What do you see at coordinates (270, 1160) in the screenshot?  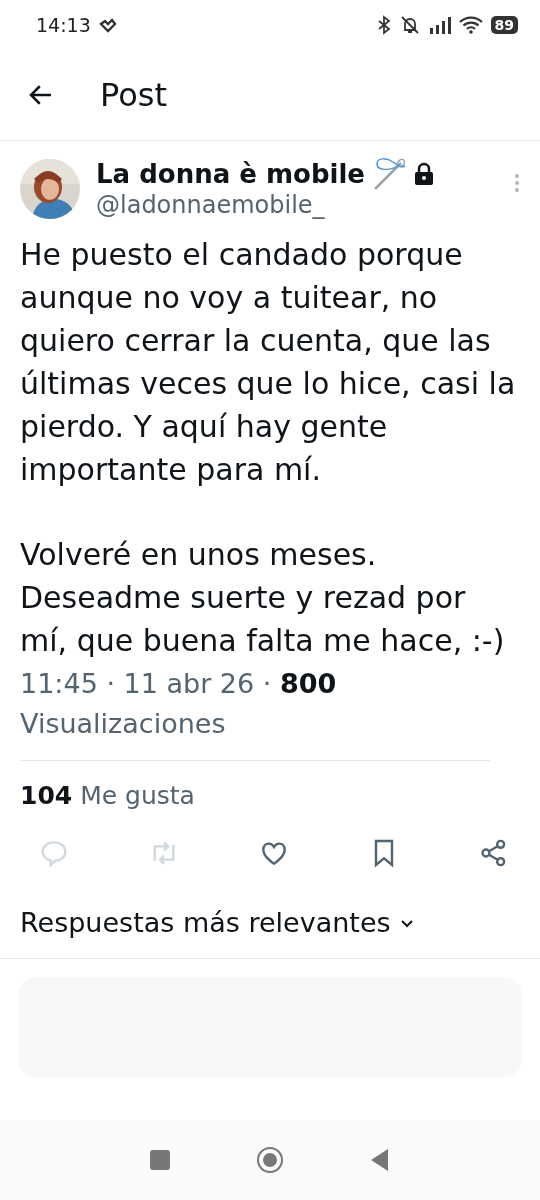 I see `home-button` at bounding box center [270, 1160].